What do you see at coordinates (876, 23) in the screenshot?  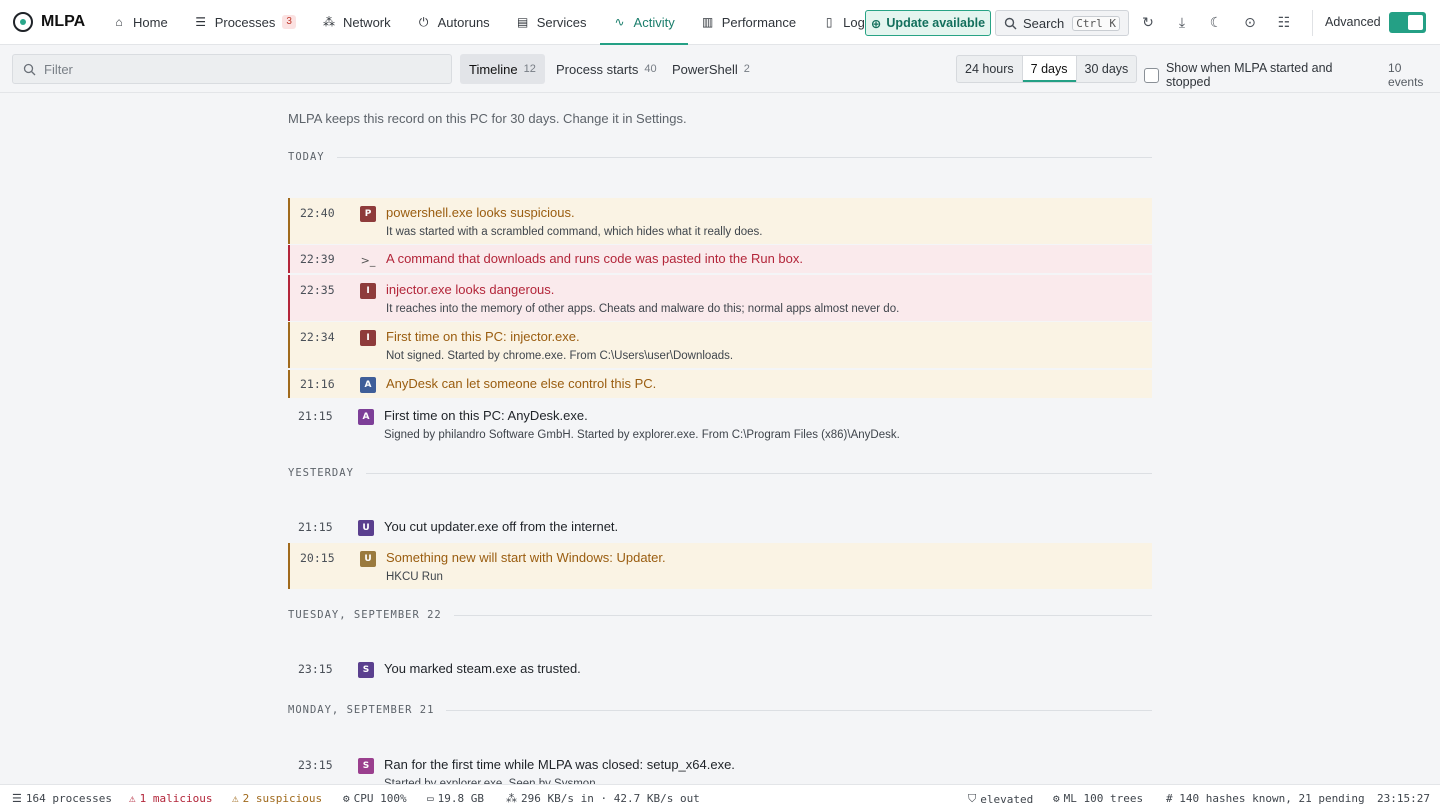 I see `arrow-up-circle-icon: ⊕` at bounding box center [876, 23].